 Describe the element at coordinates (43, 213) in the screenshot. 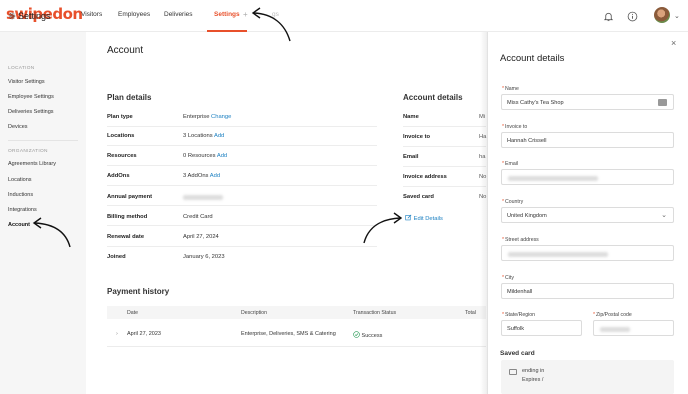

I see `settings-sidebar` at that location.